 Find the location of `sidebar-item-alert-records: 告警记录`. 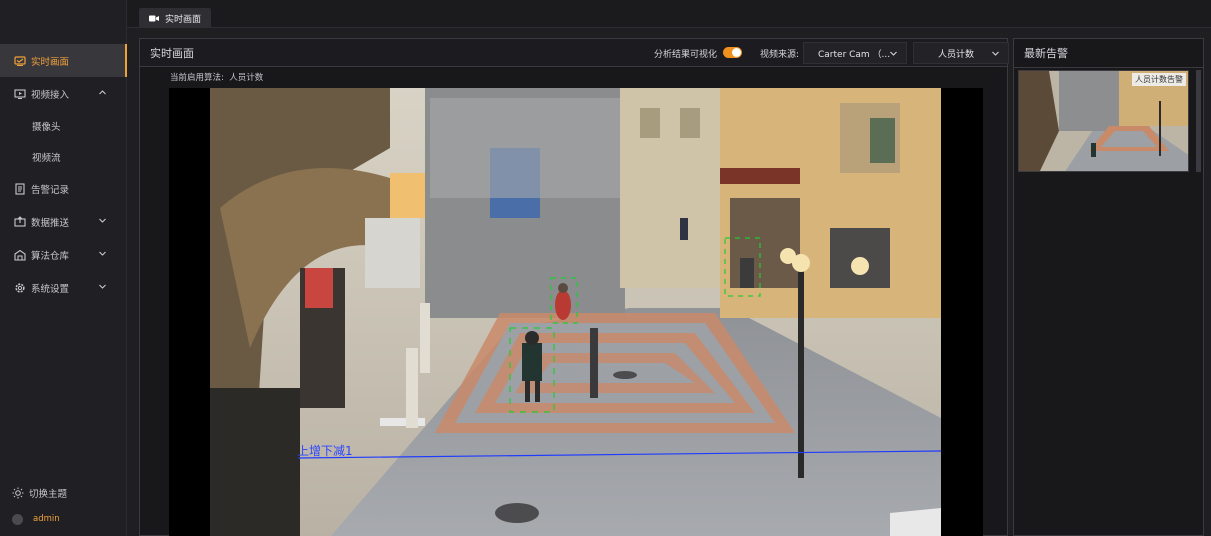

sidebar-item-alert-records: 告警记录 is located at coordinates (63, 188).